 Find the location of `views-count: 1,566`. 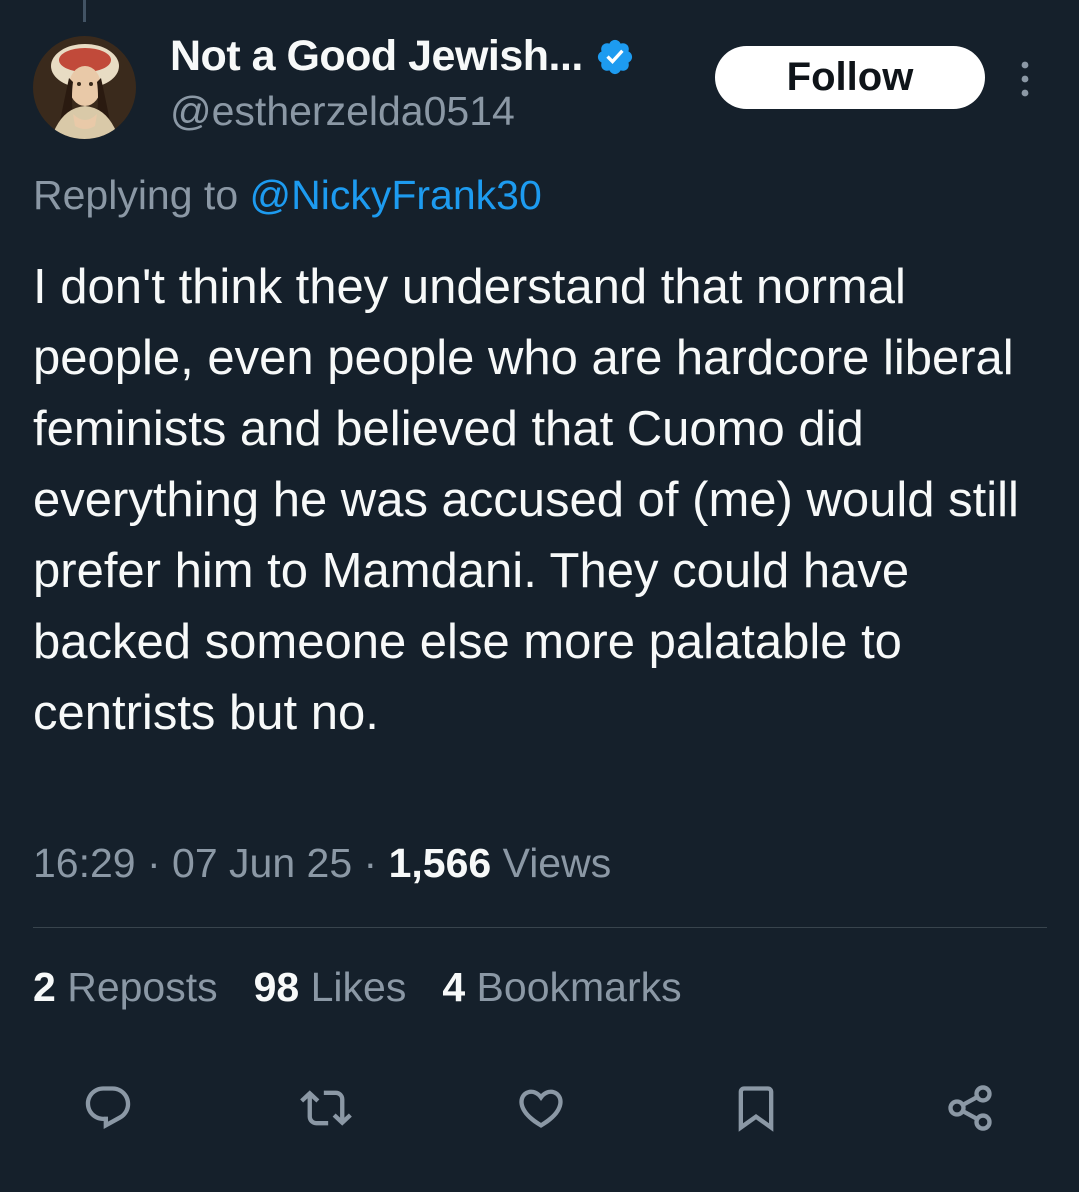

views-count: 1,566 is located at coordinates (440, 863).